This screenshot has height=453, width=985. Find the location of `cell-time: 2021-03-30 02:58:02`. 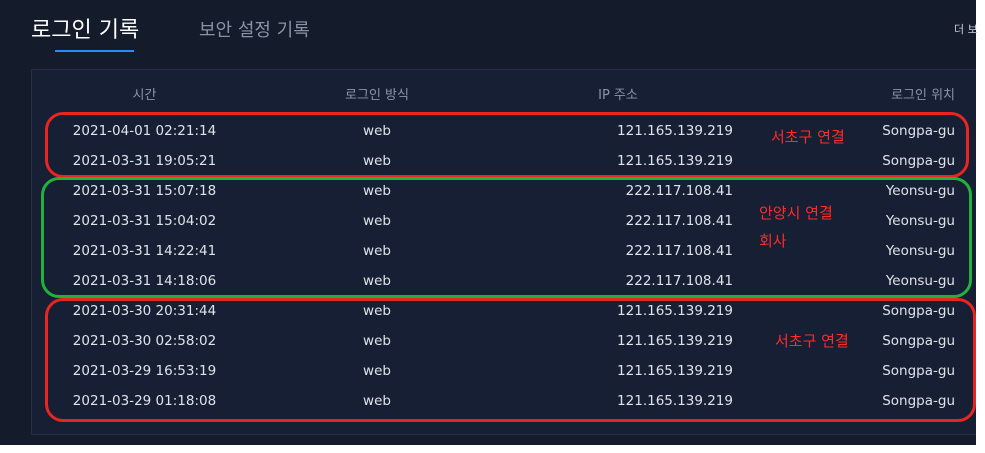

cell-time: 2021-03-30 02:58:02 is located at coordinates (144, 341).